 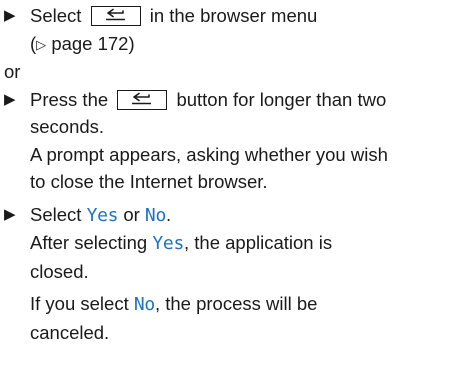 What do you see at coordinates (56, 15) in the screenshot?
I see `step-text: Select` at bounding box center [56, 15].